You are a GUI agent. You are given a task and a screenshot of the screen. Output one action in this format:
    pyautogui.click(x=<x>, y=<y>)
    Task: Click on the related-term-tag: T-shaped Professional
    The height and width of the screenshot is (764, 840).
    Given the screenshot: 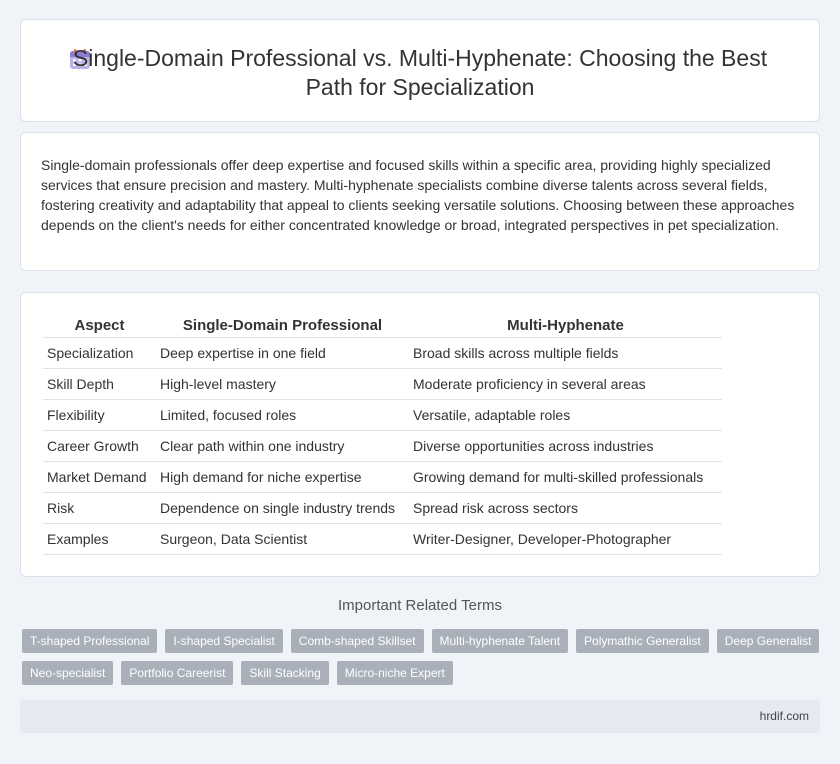 What is the action you would take?
    pyautogui.click(x=90, y=641)
    